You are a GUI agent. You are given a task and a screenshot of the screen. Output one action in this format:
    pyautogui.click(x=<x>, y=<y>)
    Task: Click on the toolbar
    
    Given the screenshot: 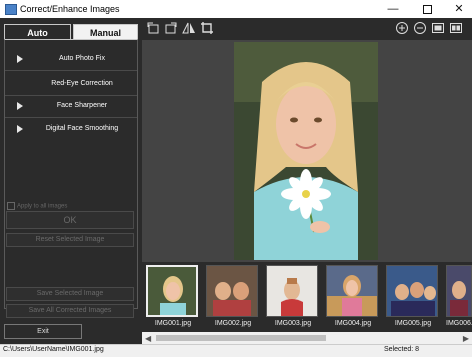 What is the action you would take?
    pyautogui.click(x=307, y=29)
    